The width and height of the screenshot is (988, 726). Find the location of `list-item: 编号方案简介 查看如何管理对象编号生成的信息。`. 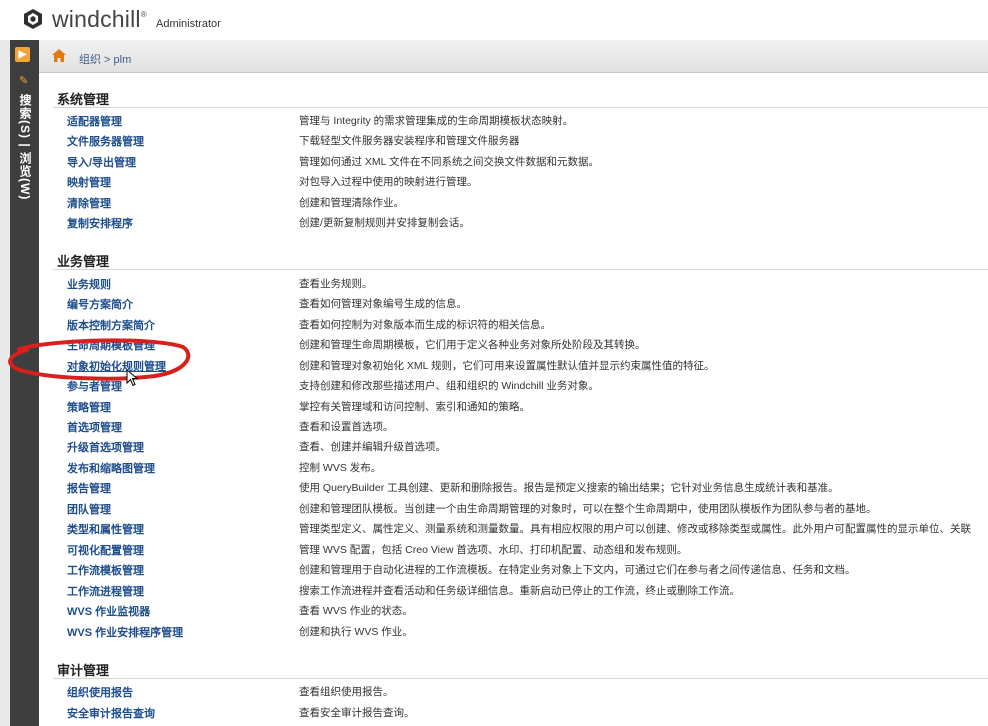

list-item: 编号方案简介 查看如何管理对象编号生成的信息。 is located at coordinates (513, 303).